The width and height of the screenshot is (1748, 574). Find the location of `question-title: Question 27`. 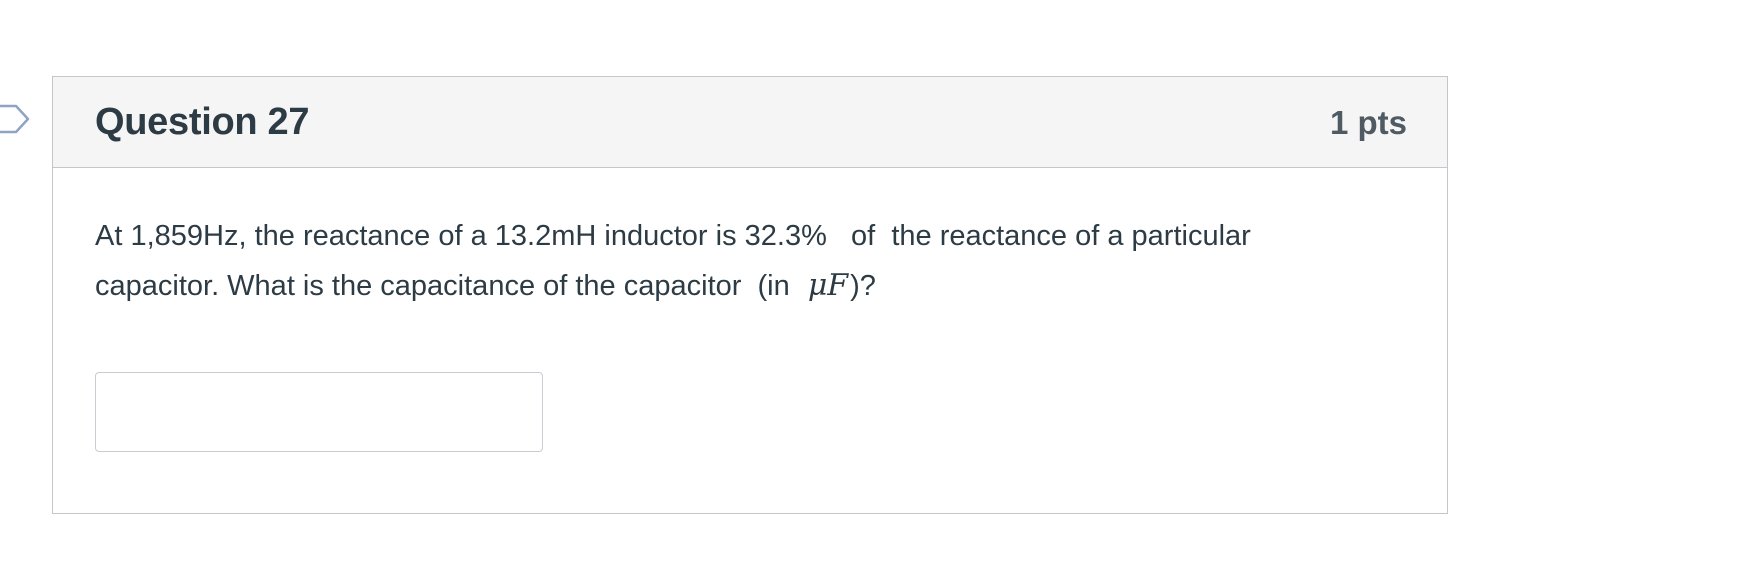

question-title: Question 27 is located at coordinates (202, 122).